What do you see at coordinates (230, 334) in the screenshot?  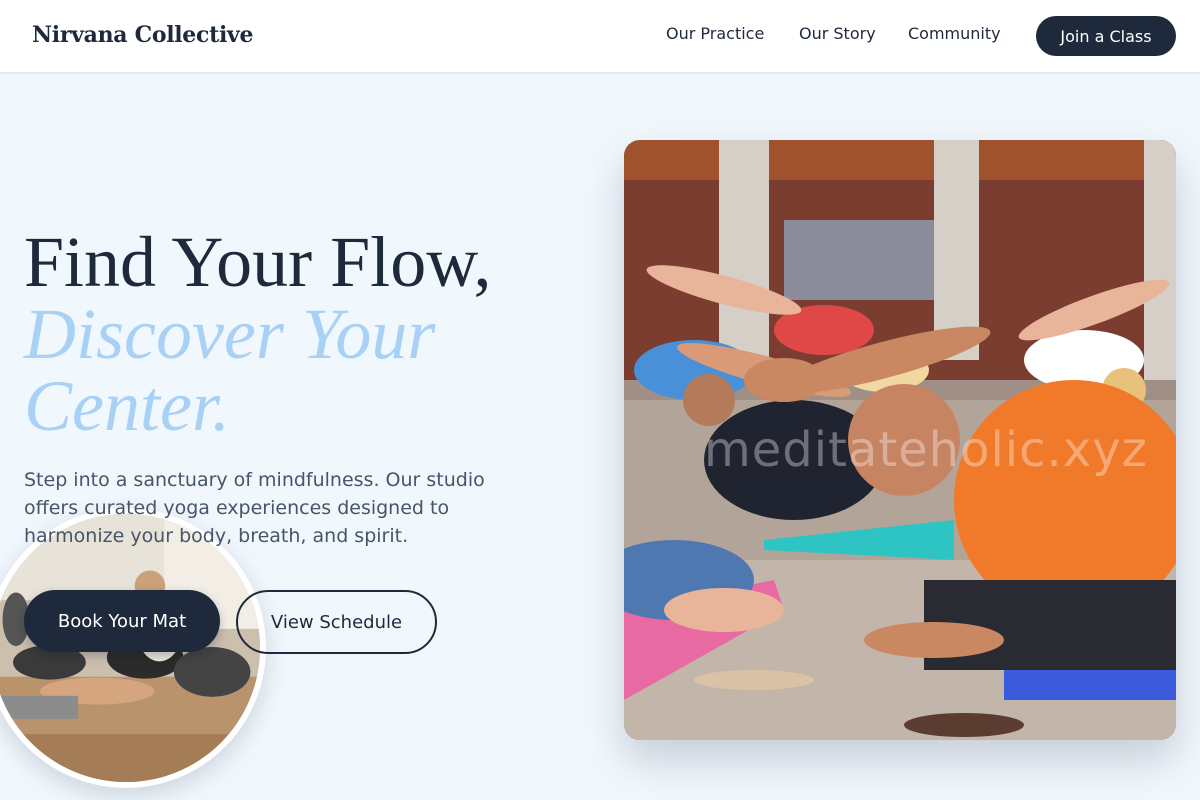 I see `headline-line-2: Discover Your` at bounding box center [230, 334].